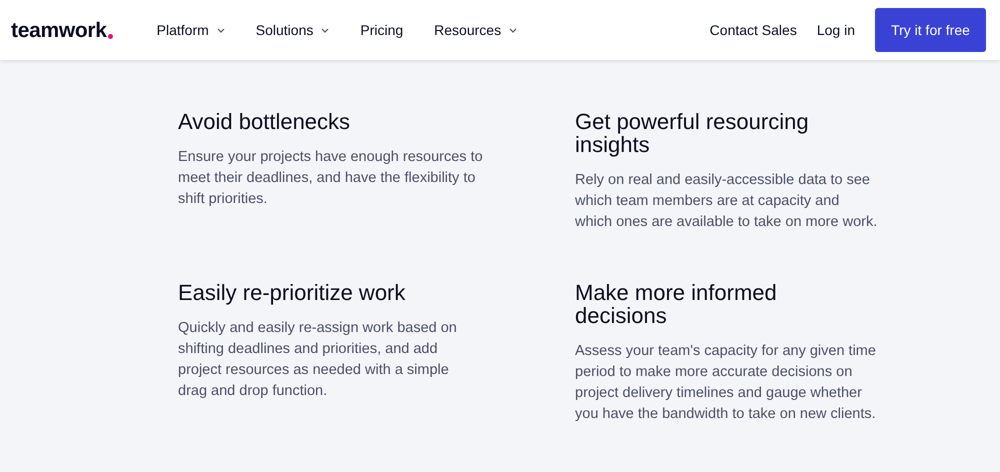  What do you see at coordinates (318, 360) in the screenshot?
I see `feature-description: Quickly and easily re-assign work based on shifting deadlines and priorities, and add project resources as needed with a simple drag and drop function.` at bounding box center [318, 360].